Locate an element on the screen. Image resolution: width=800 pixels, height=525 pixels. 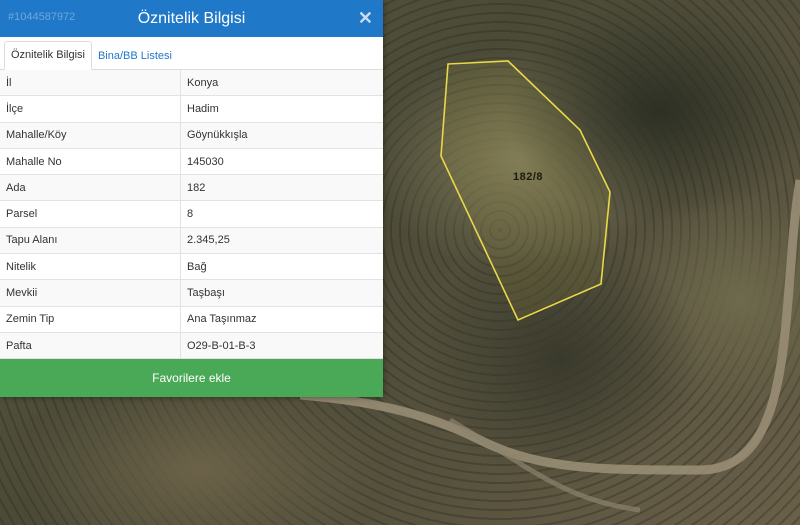
row-key: Mahalle No is located at coordinates (90, 161).